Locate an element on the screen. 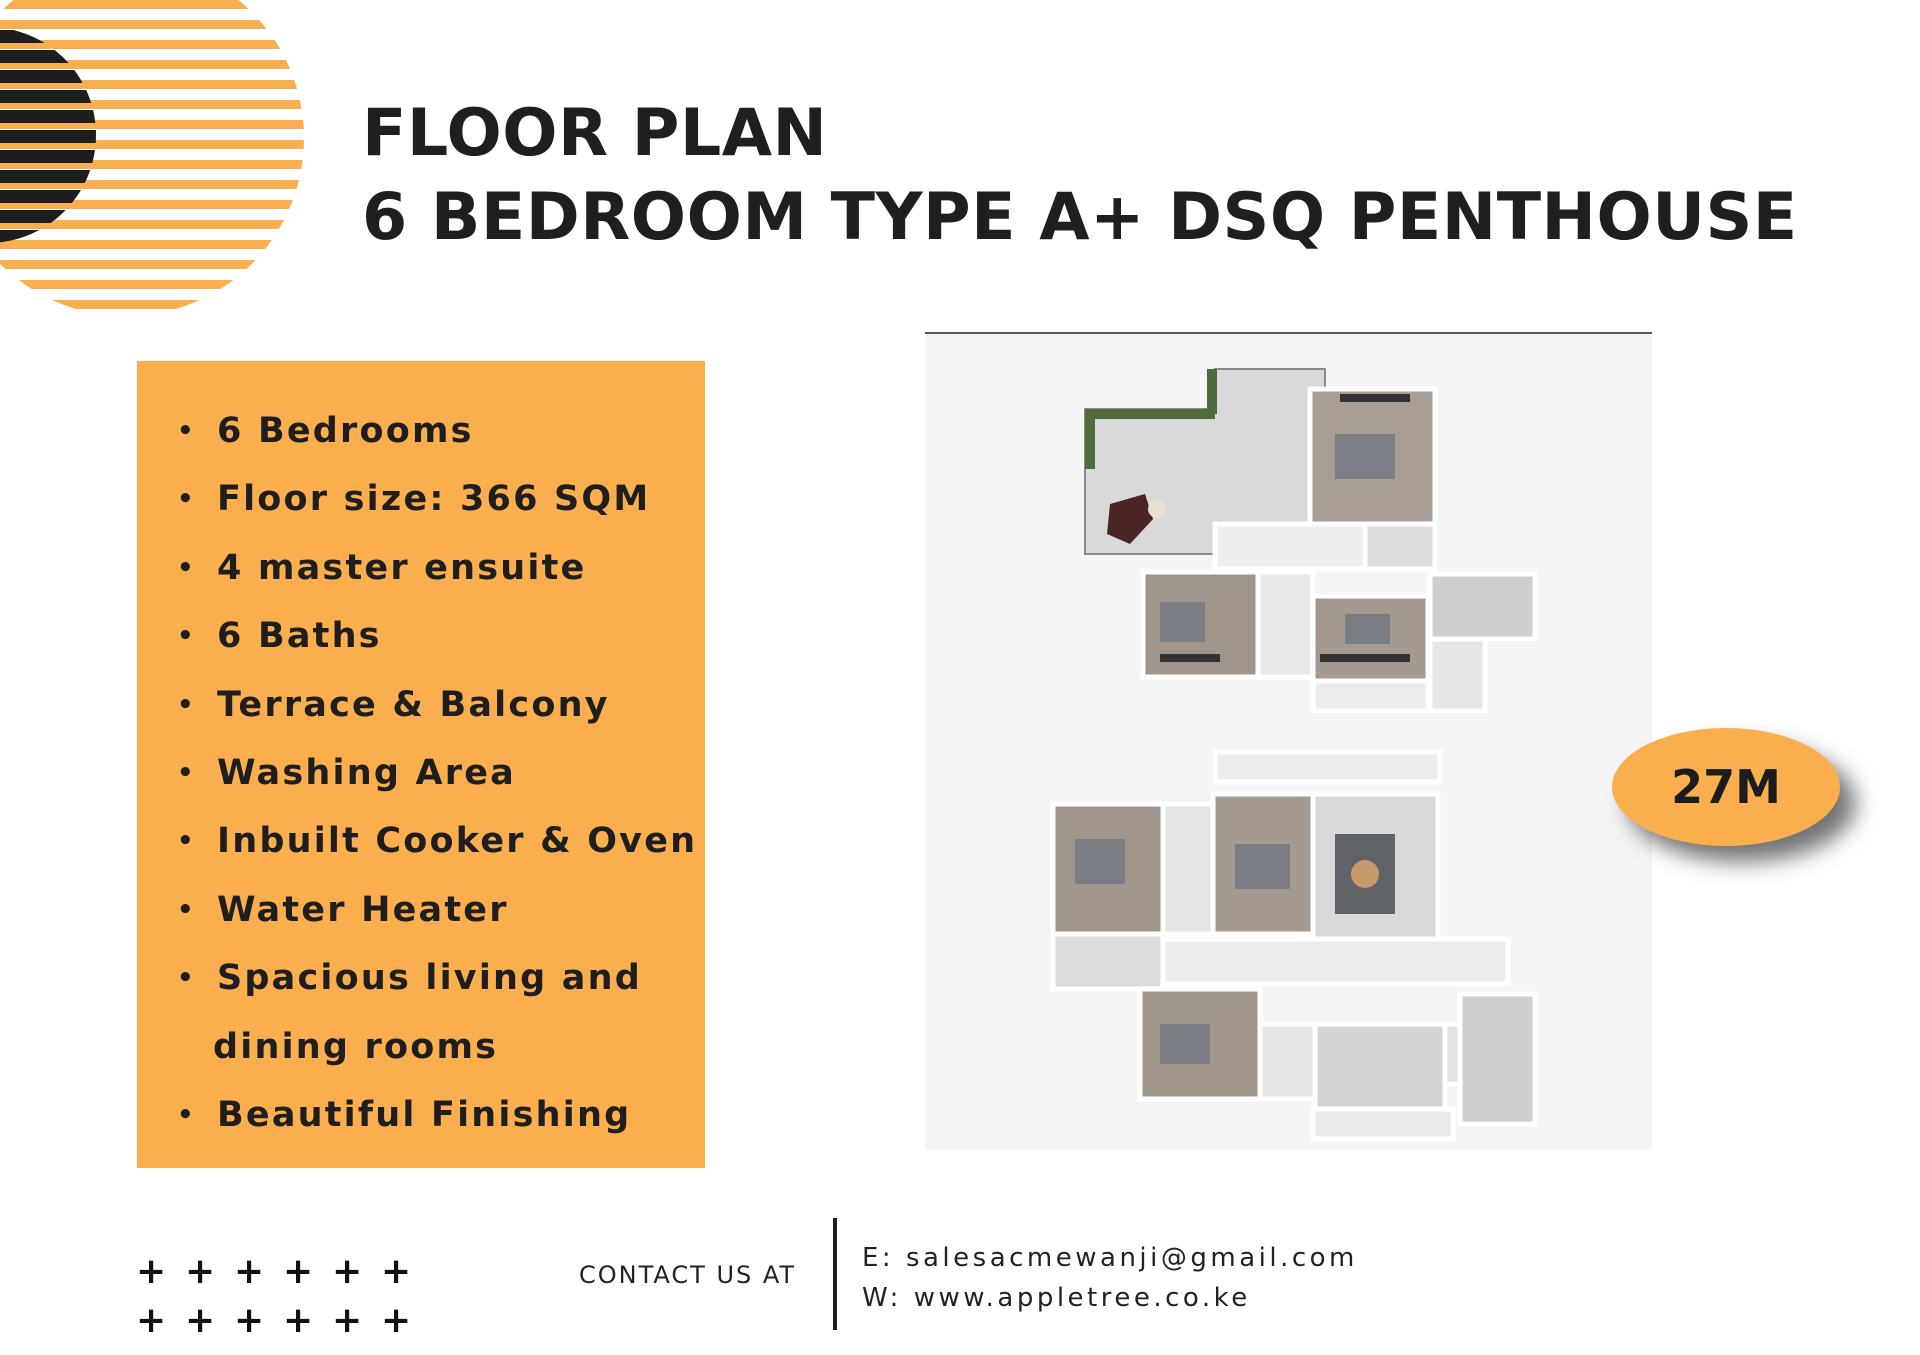 Image resolution: width=1920 pixels, height=1355 pixels. contact-website: W: www.appletree.co.ke is located at coordinates (1110, 1298).